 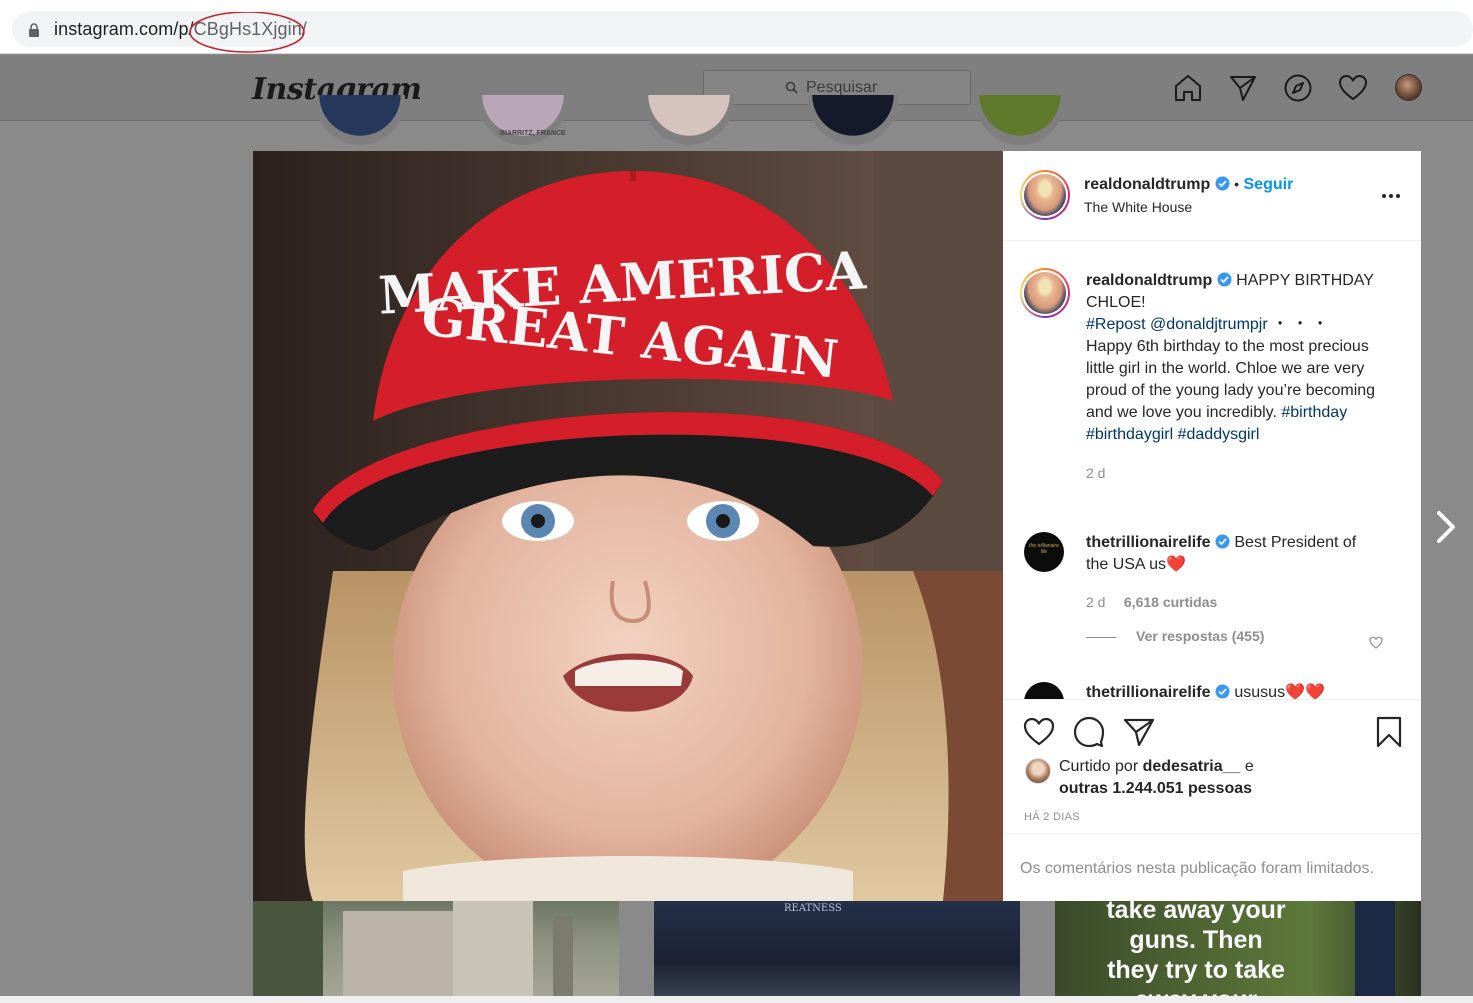 I want to click on activity-heart-icon, so click(x=1353, y=88).